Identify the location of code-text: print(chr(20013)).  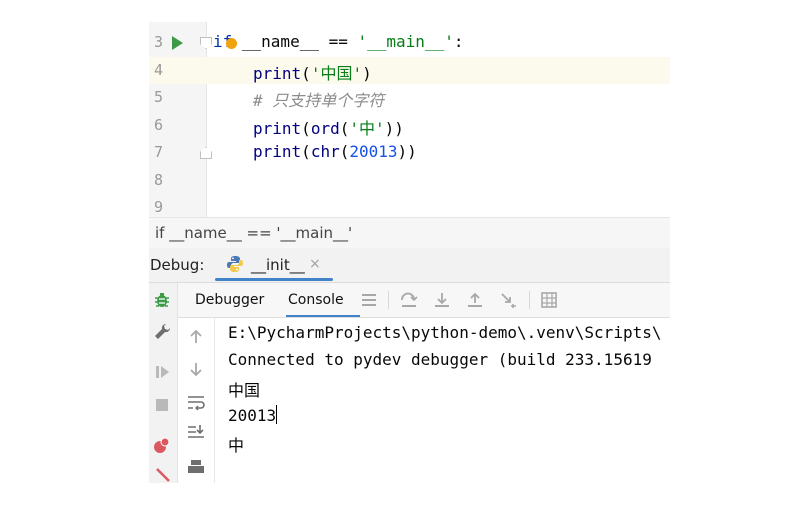
(335, 151).